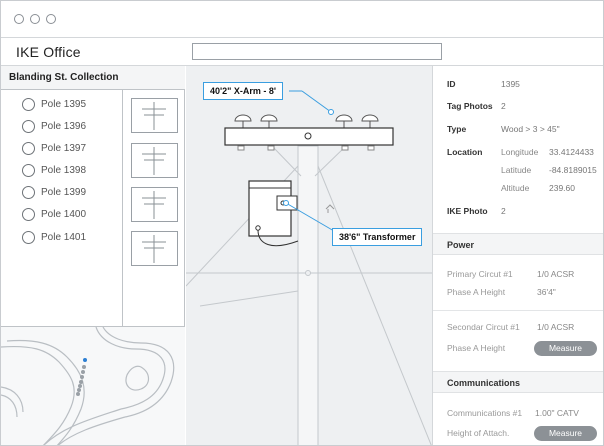  What do you see at coordinates (64, 148) in the screenshot?
I see `pole-label: Pole 1397` at bounding box center [64, 148].